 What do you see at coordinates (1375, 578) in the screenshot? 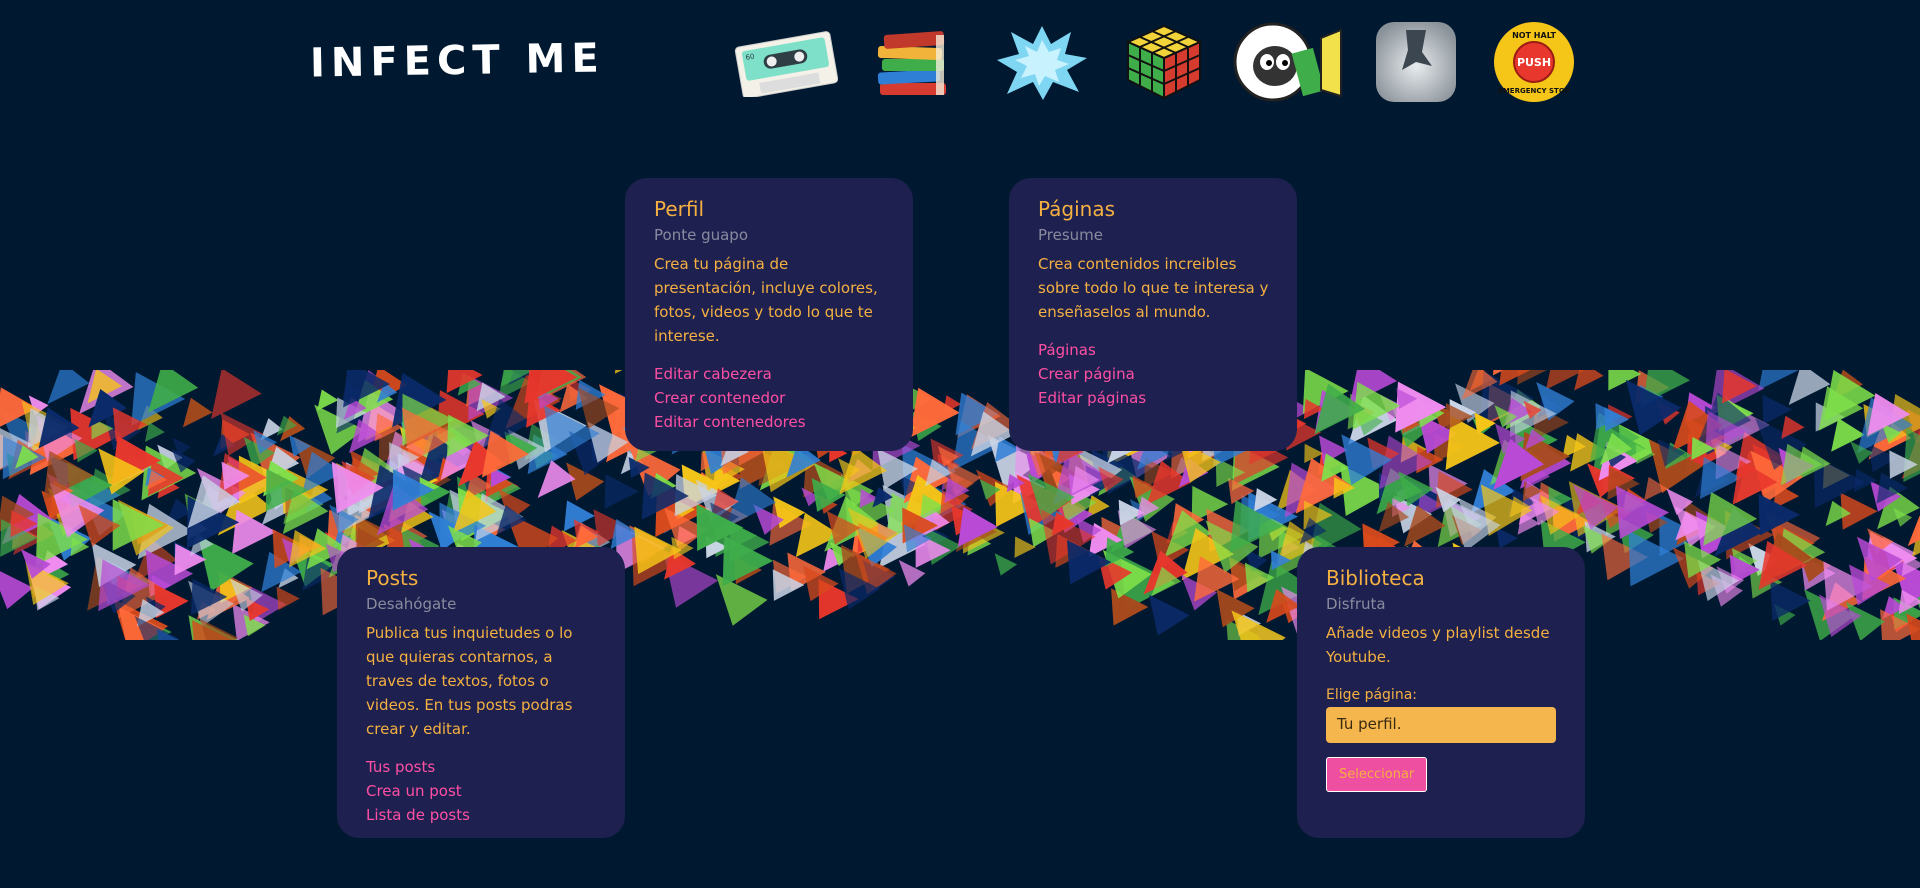
I see `biblioteca-title: Biblioteca` at bounding box center [1375, 578].